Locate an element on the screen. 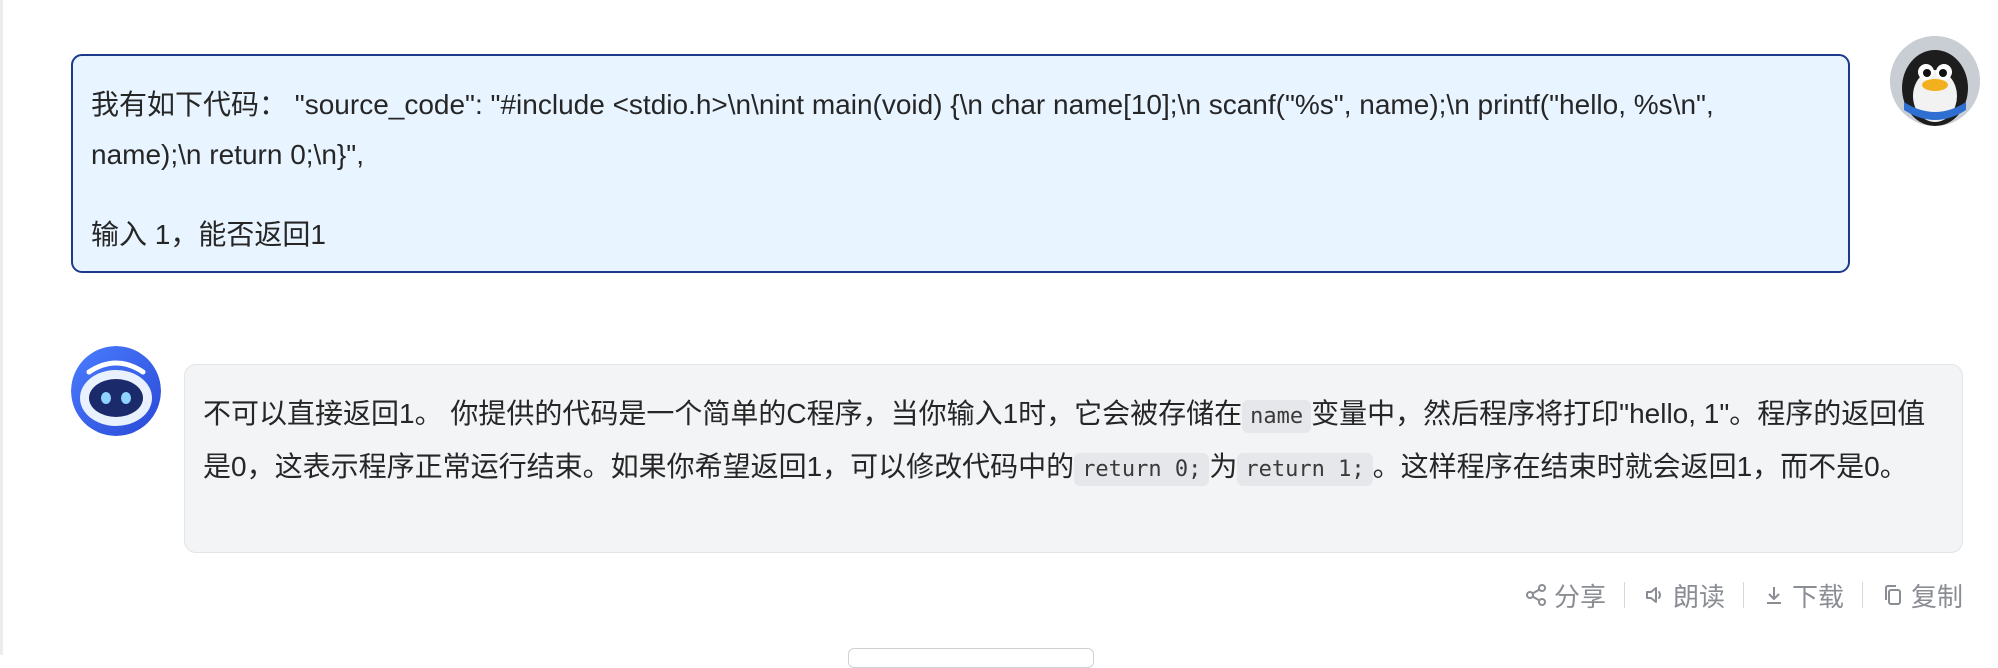 The height and width of the screenshot is (668, 1998). share-button: 分享 is located at coordinates (1565, 595).